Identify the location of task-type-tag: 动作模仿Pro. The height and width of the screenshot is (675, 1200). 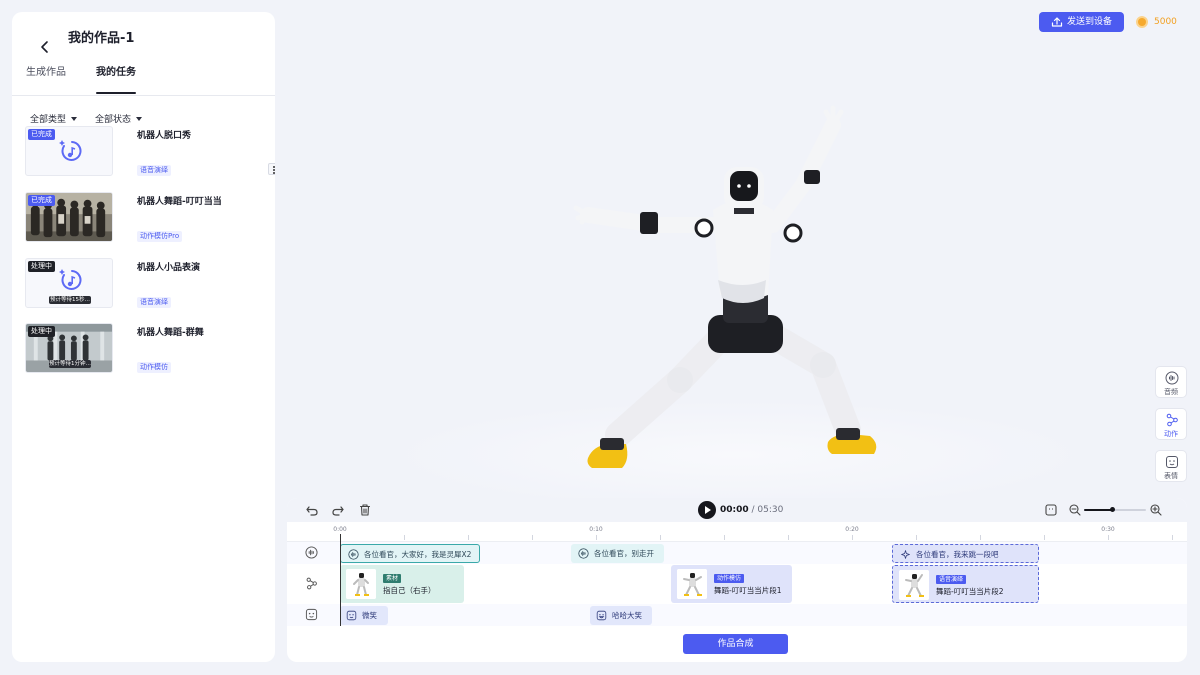
(160, 236).